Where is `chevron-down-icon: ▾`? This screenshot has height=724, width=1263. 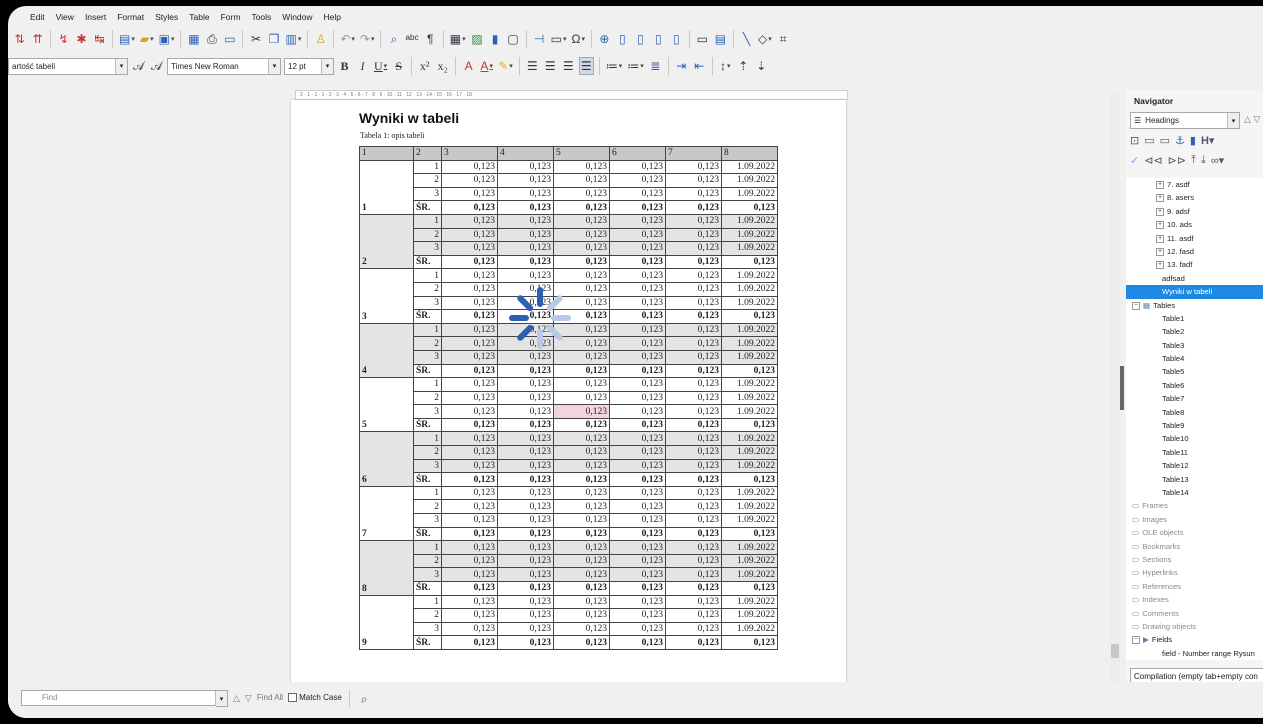
chevron-down-icon: ▾ is located at coordinates (121, 66).